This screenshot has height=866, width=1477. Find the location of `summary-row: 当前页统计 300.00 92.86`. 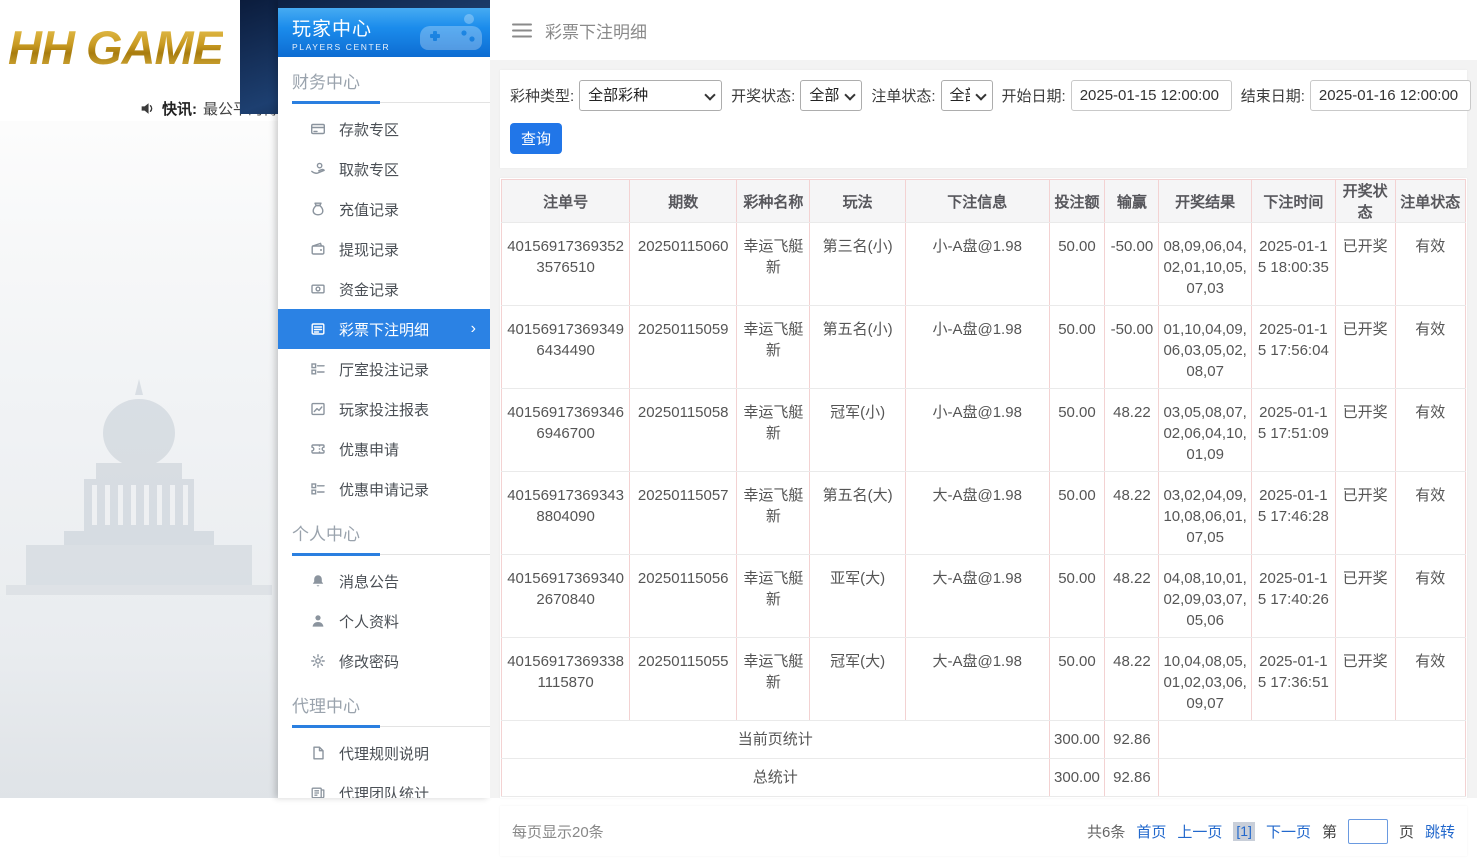

summary-row: 当前页统计 300.00 92.86 is located at coordinates (983, 739).